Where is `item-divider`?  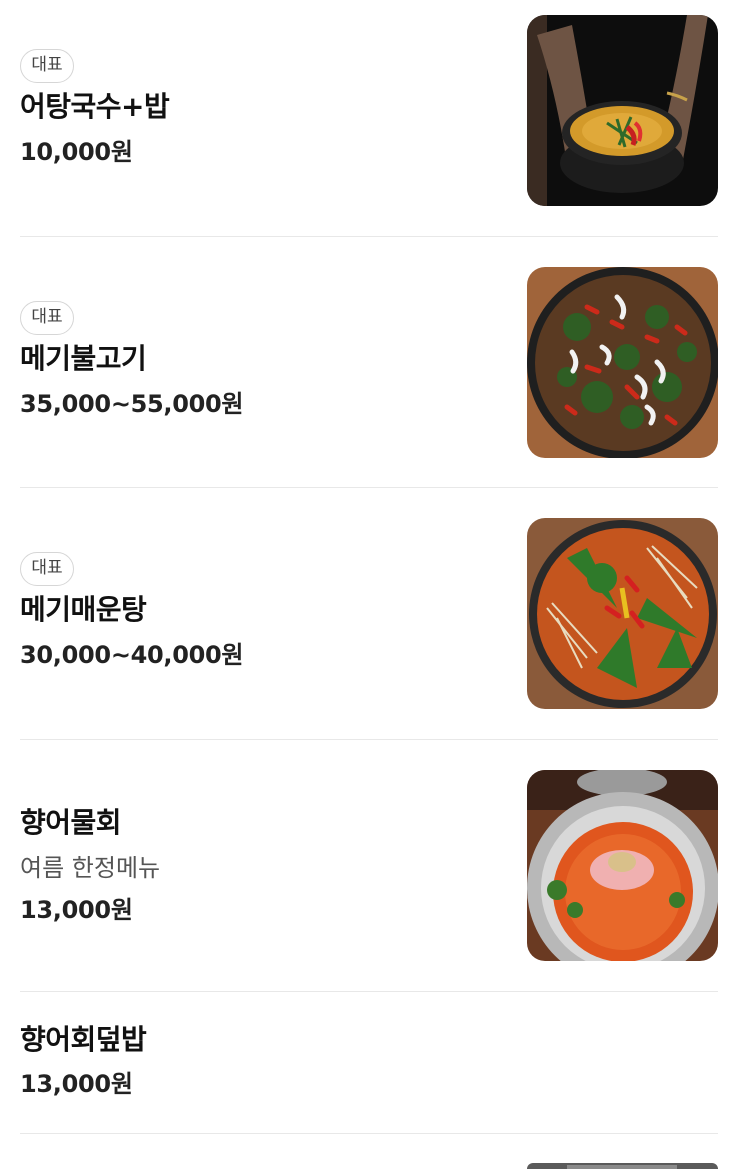 item-divider is located at coordinates (369, 1133).